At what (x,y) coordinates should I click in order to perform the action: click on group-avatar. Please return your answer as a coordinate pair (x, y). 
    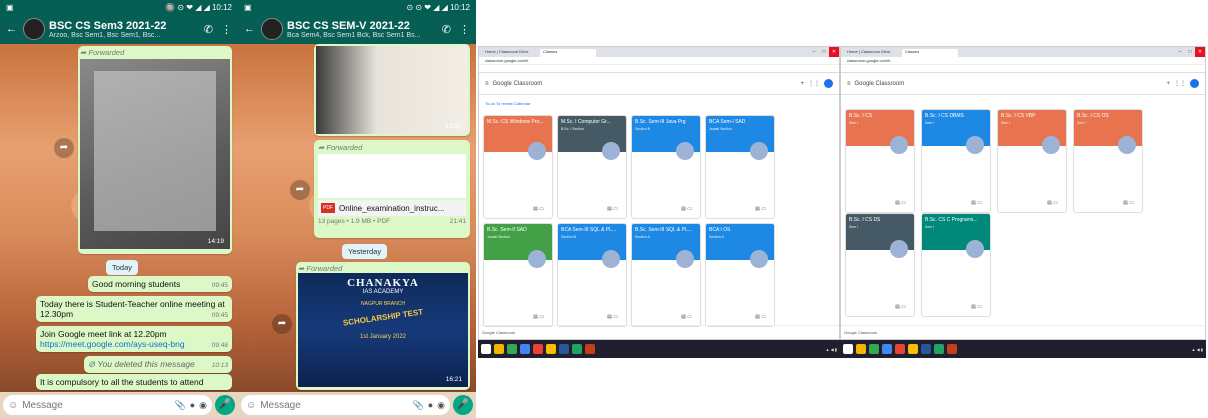
    Looking at the image, I should click on (34, 29).